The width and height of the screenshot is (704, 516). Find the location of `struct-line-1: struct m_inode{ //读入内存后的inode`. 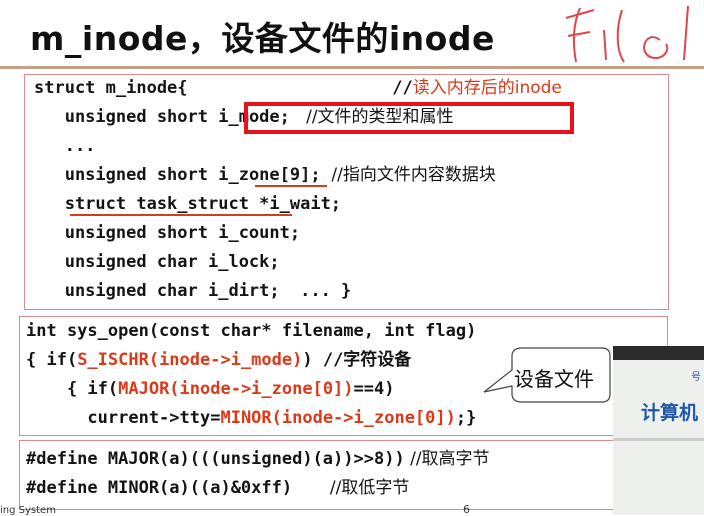

struct-line-1: struct m_inode{ //读入内存后的inode is located at coordinates (298, 88).